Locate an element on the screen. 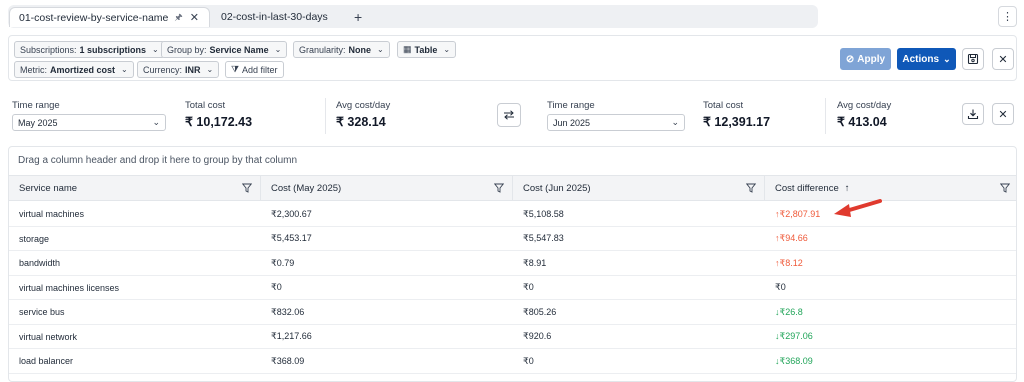  sort-ascending-icon: ↑ is located at coordinates (847, 188).